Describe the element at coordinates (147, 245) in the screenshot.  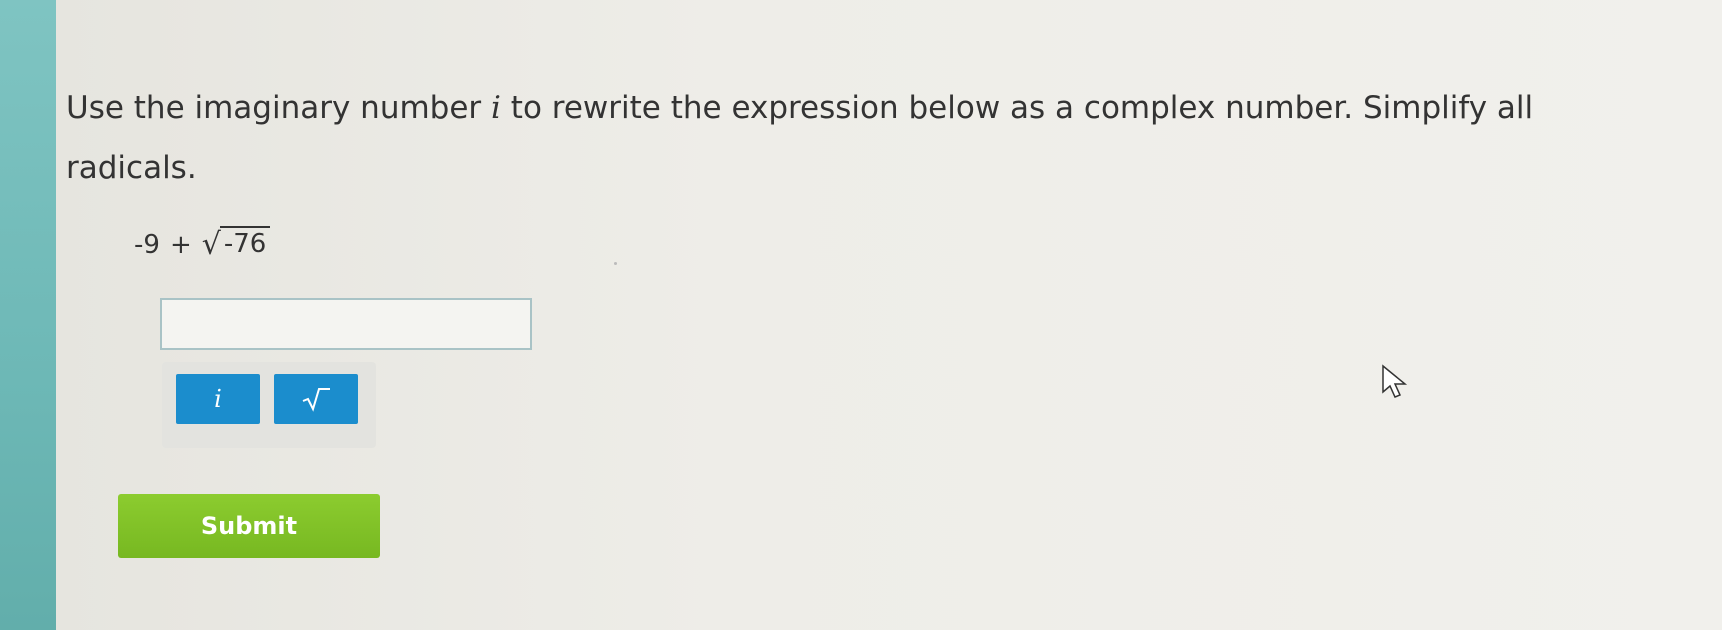
I see `expression-constant: -9` at that location.